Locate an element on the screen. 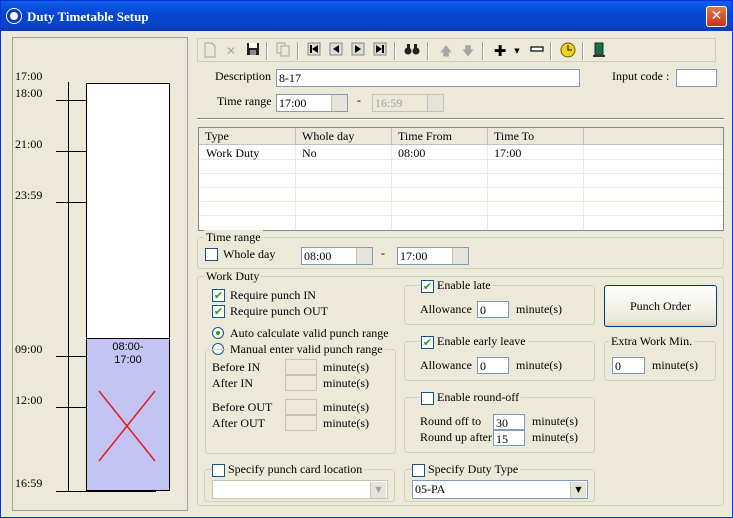 The height and width of the screenshot is (518, 733). group-title: Manual enter valid punch range is located at coordinates (306, 349).